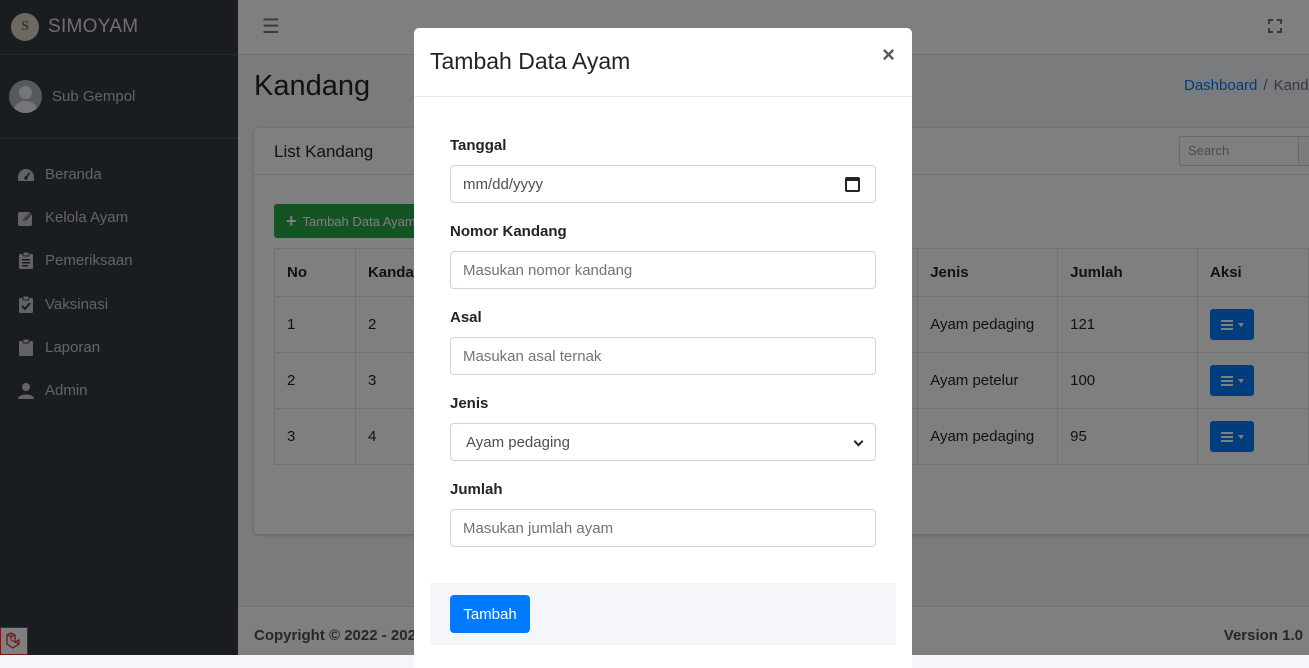  I want to click on nomor-kandang-input: Masukan nomor kandang, so click(663, 270).